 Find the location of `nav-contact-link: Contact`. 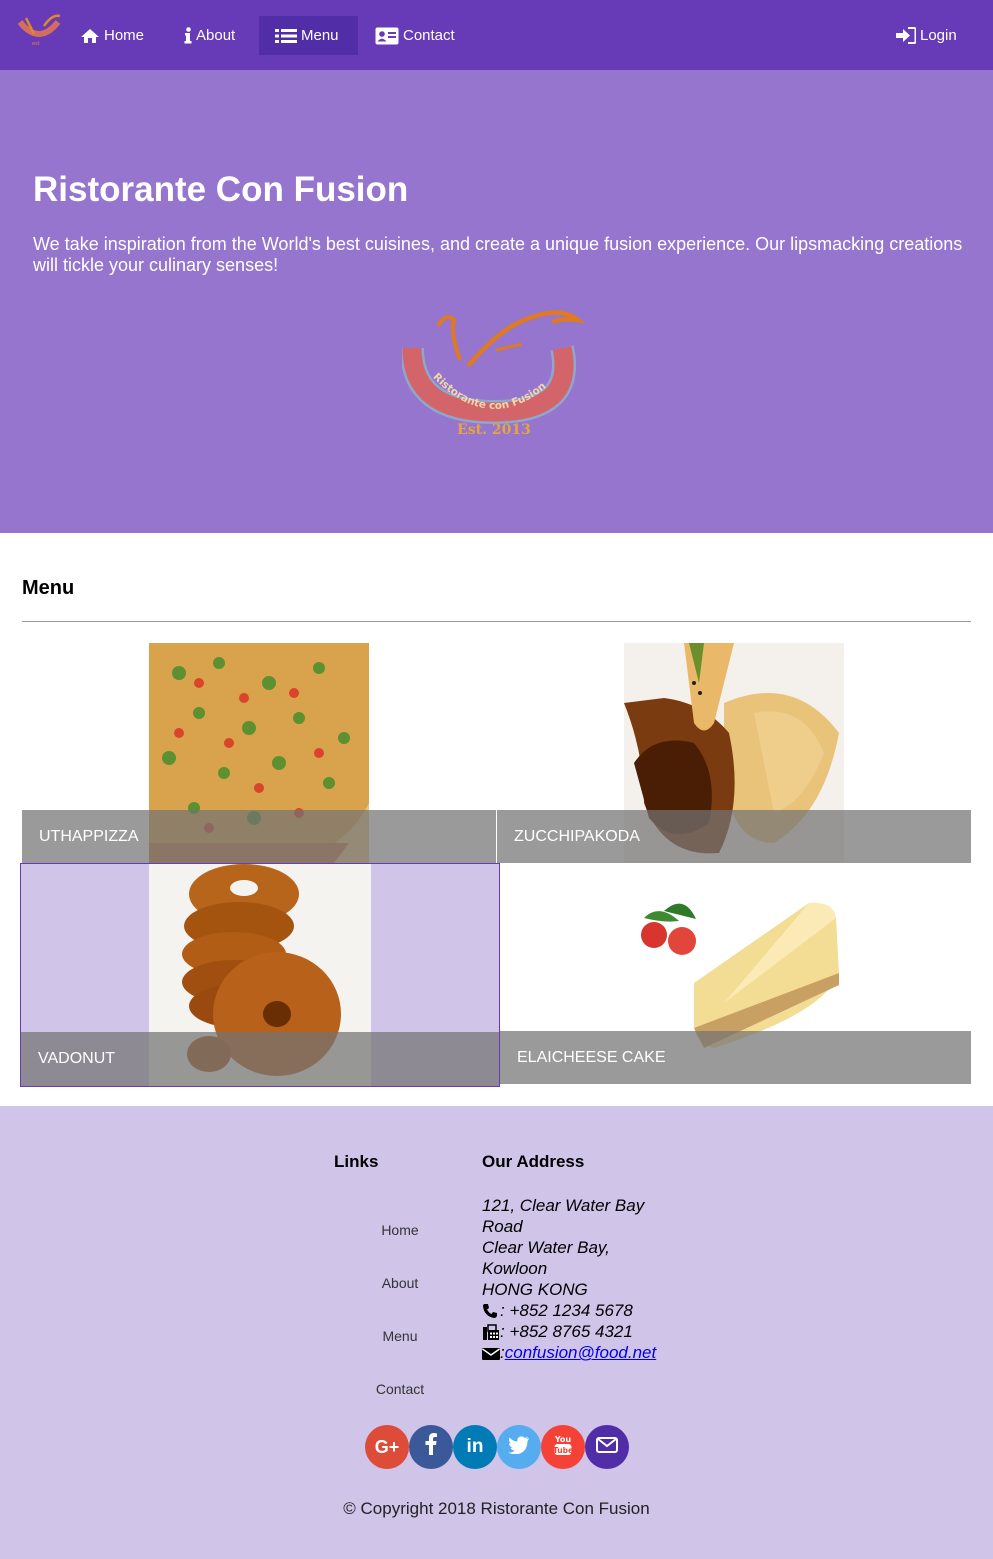

nav-contact-link: Contact is located at coordinates (415, 35).